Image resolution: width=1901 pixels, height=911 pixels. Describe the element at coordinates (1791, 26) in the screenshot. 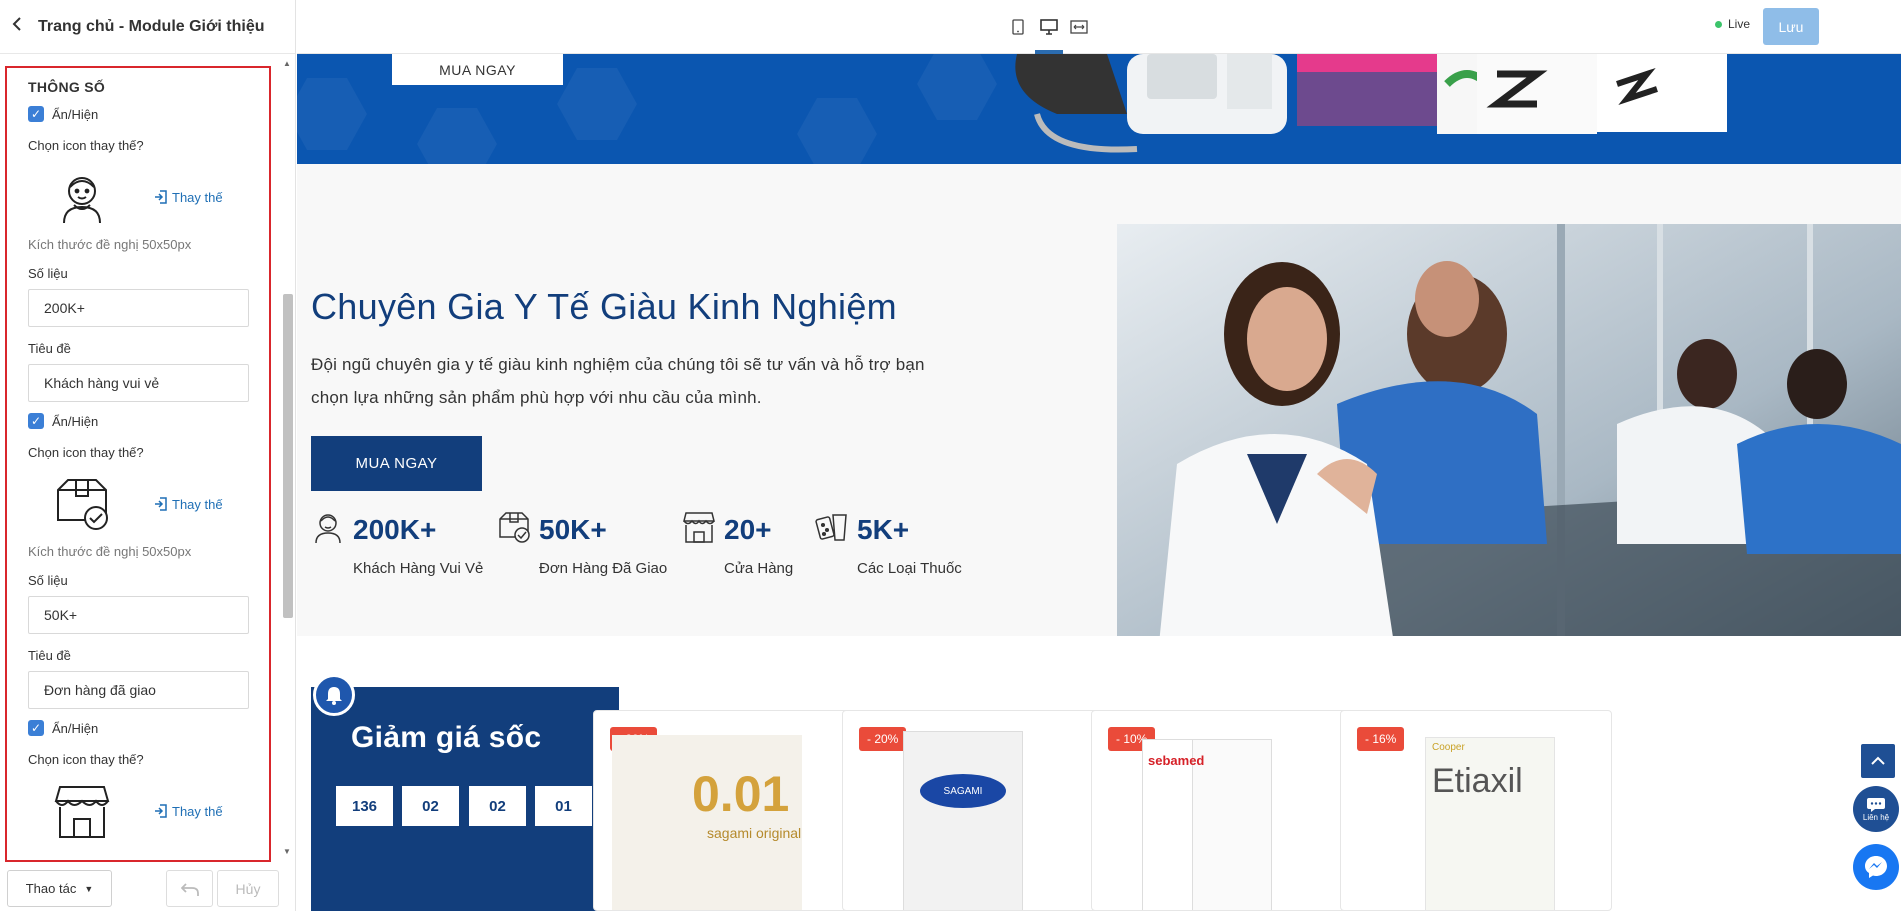

I see `save-button: Lưu` at that location.